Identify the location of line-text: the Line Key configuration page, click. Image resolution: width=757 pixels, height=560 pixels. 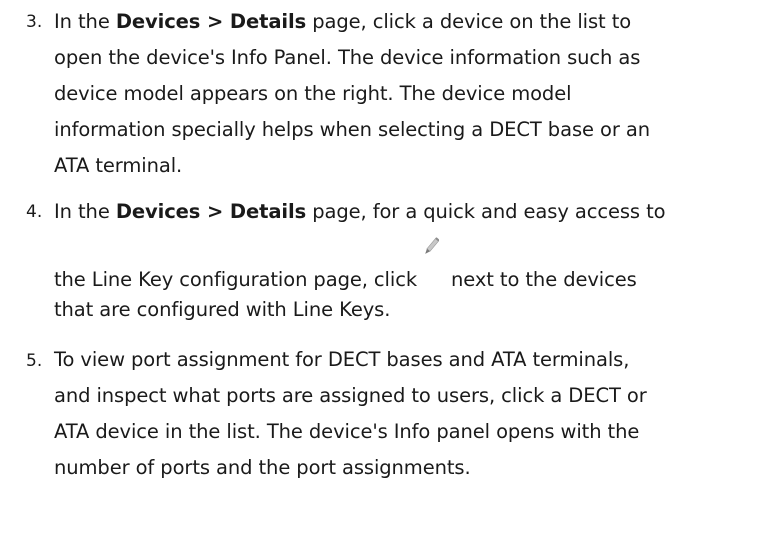
(236, 279).